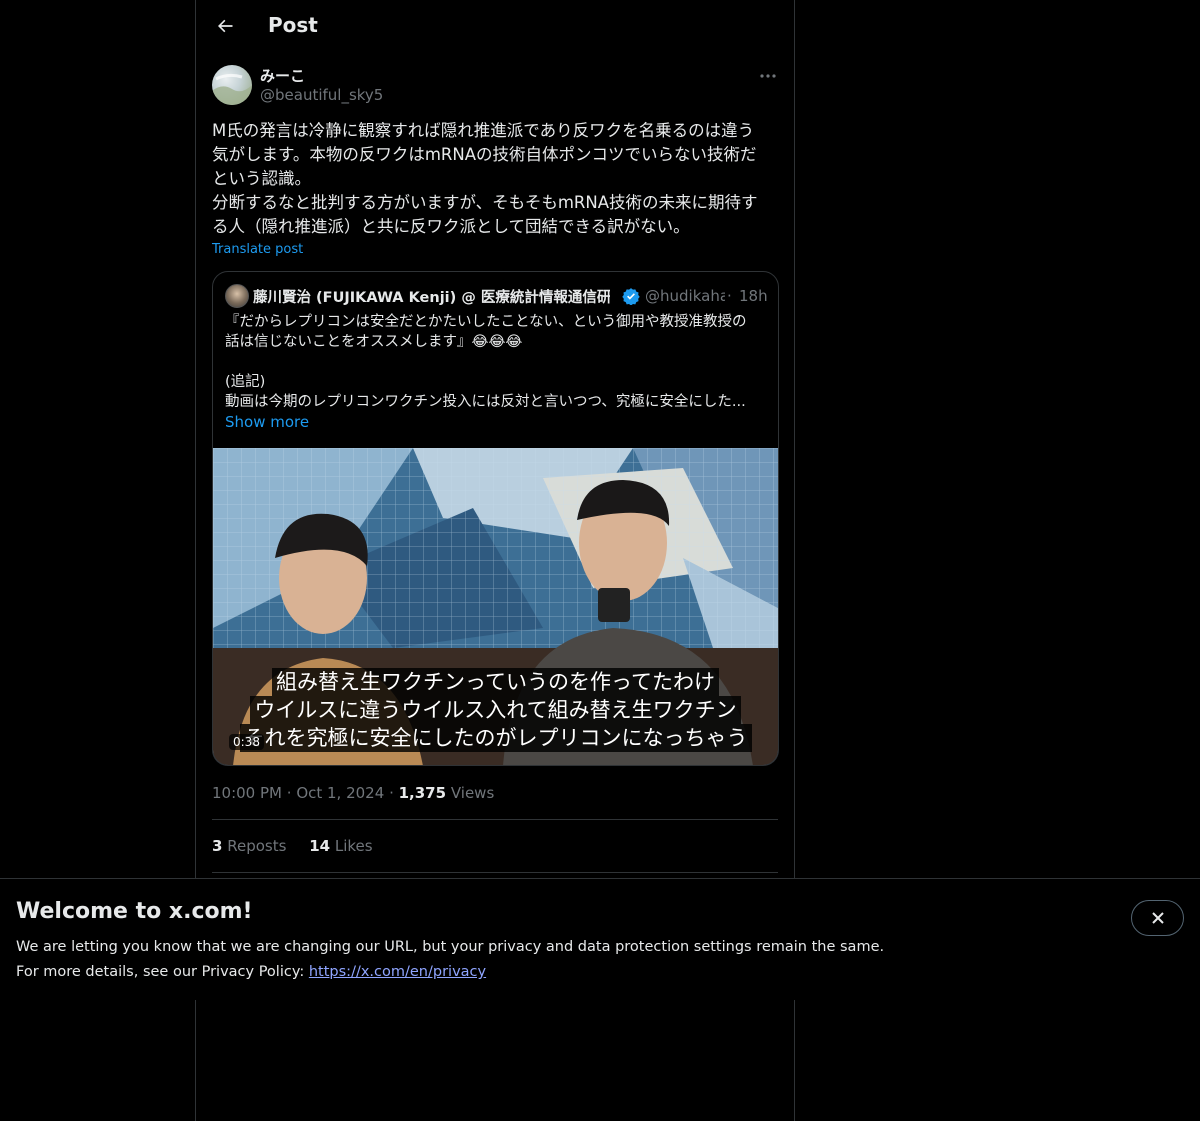 The height and width of the screenshot is (1121, 1200). I want to click on privacy-policy-link: https://x.com/en/privacy, so click(397, 972).